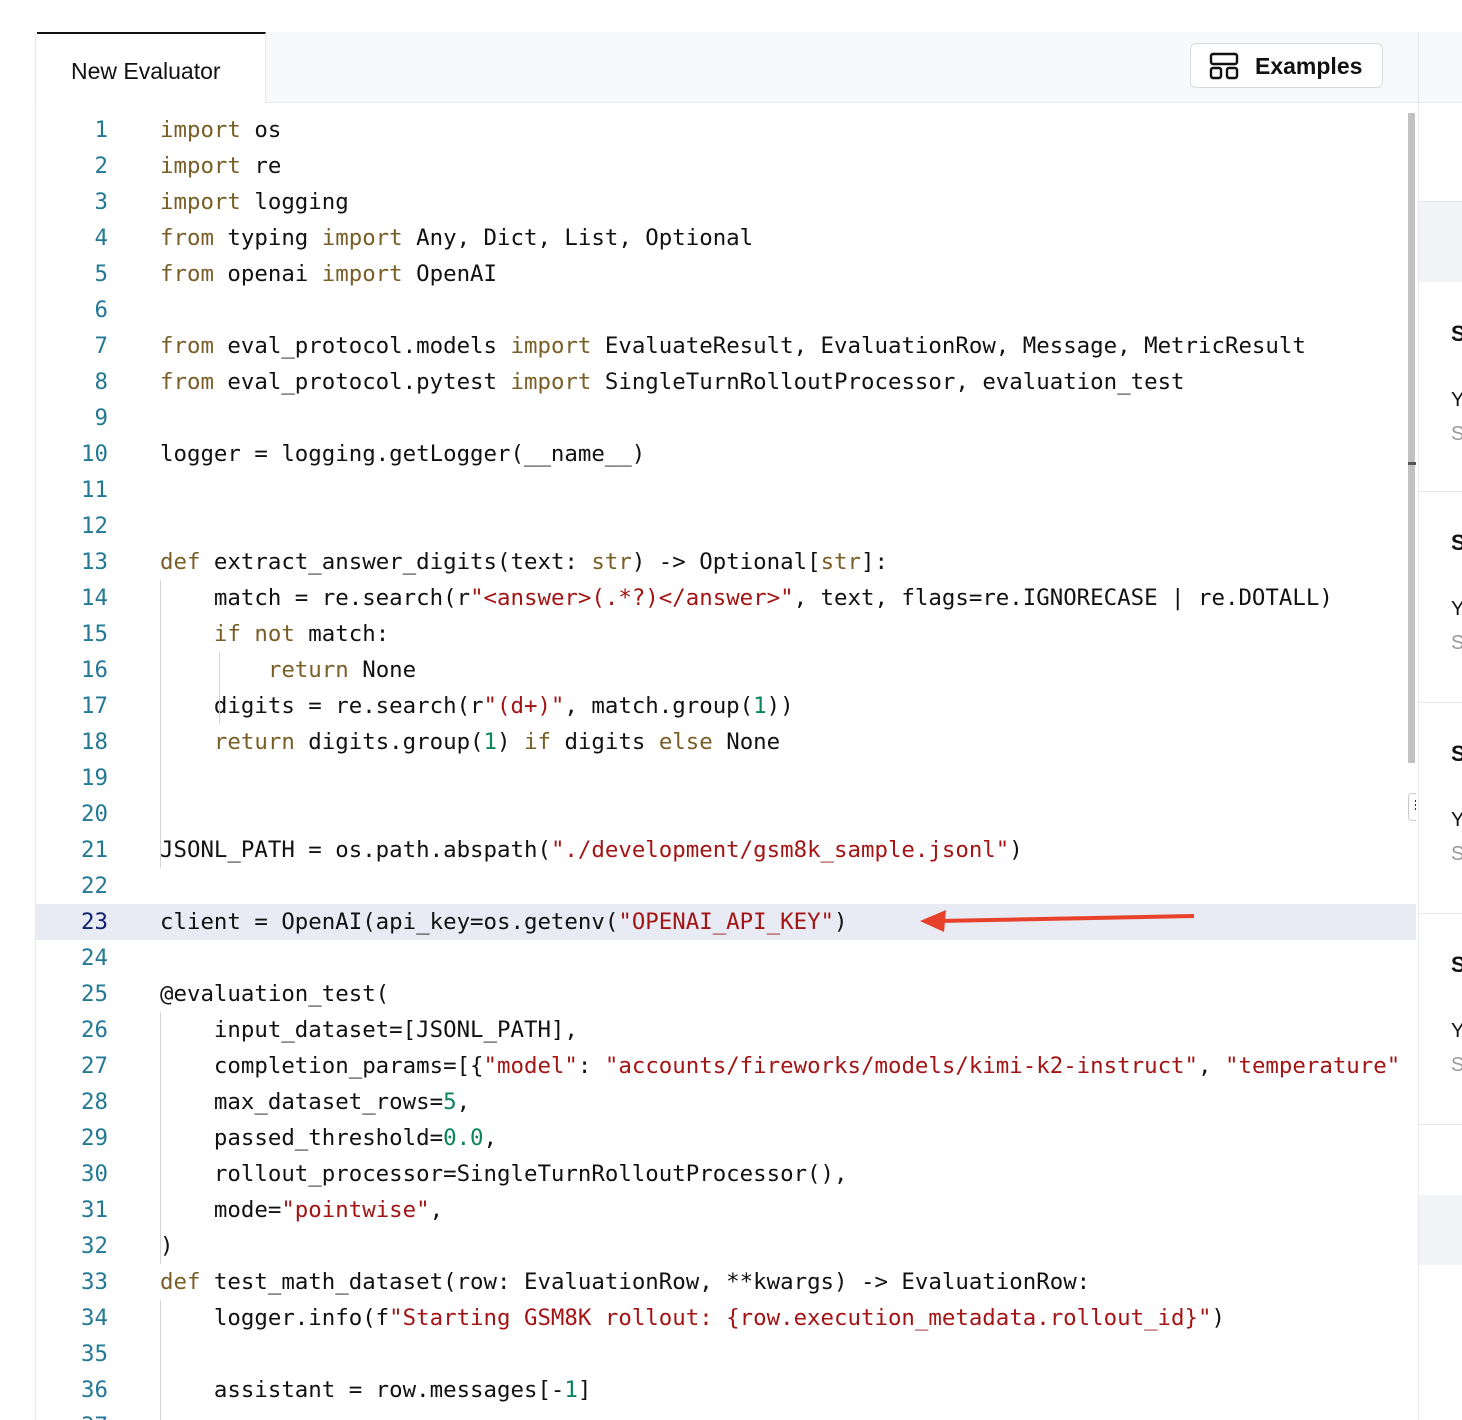 Image resolution: width=1462 pixels, height=1420 pixels. I want to click on code-line: 24, so click(726, 958).